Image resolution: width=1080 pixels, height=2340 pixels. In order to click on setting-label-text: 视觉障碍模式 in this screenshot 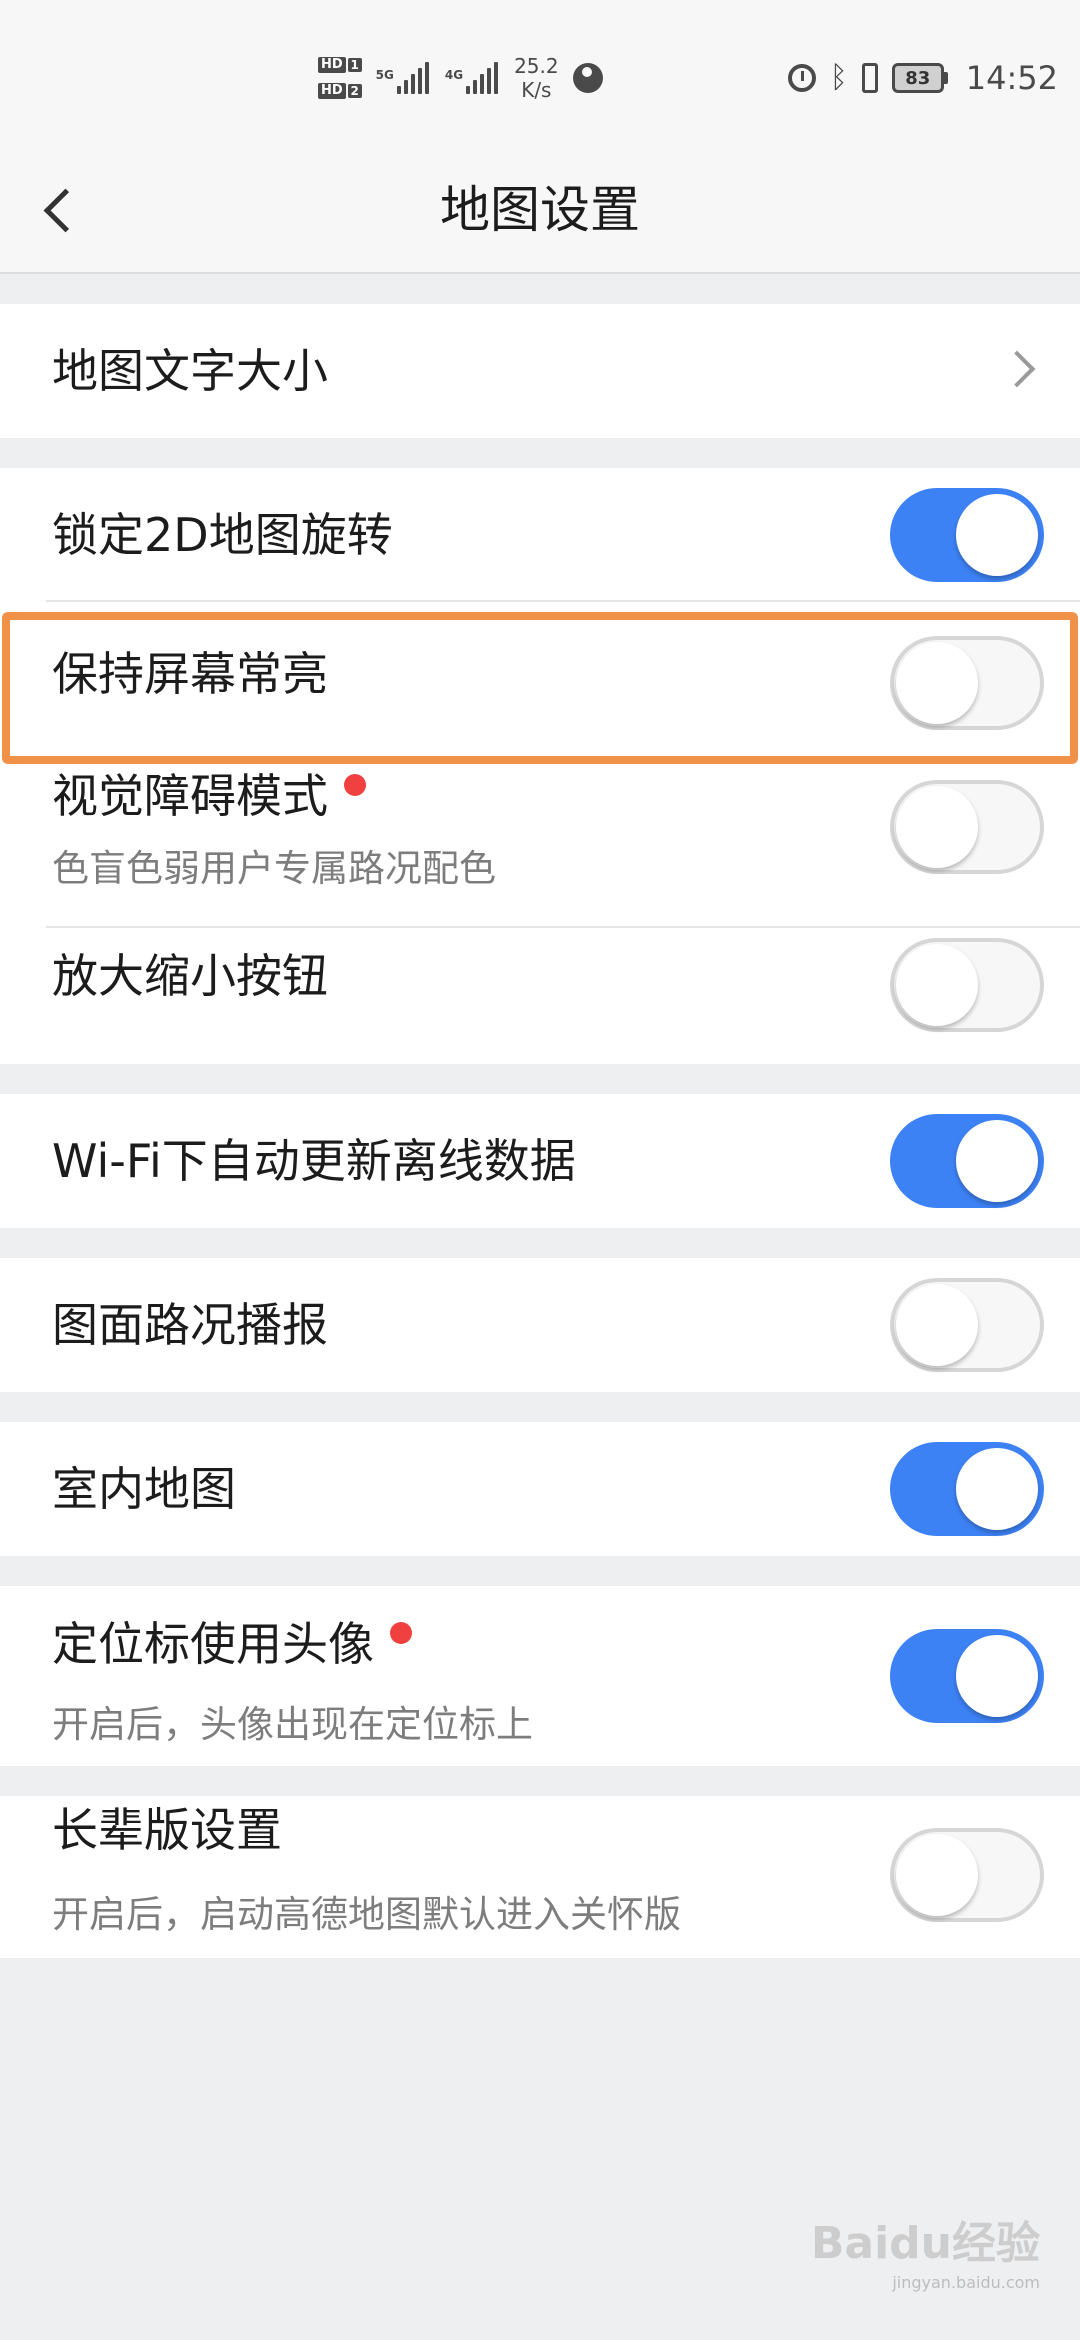, I will do `click(190, 796)`.